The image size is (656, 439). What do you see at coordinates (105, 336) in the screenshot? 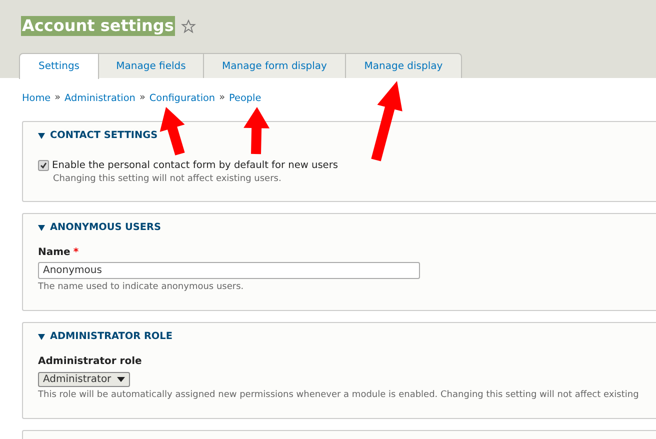
I see `section-header: ADMINISTRATOR ROLE` at bounding box center [105, 336].